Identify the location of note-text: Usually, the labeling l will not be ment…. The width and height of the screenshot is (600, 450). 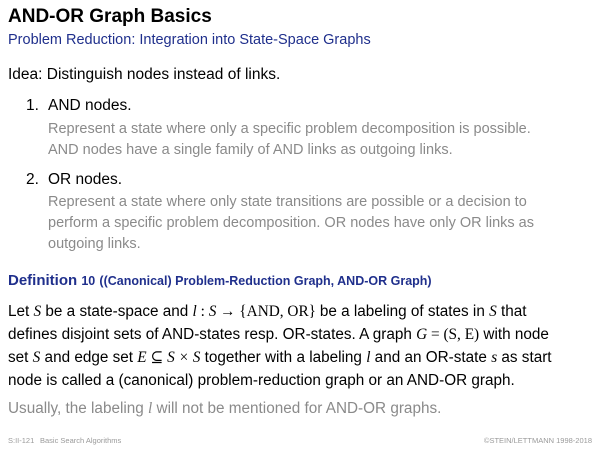
(225, 408).